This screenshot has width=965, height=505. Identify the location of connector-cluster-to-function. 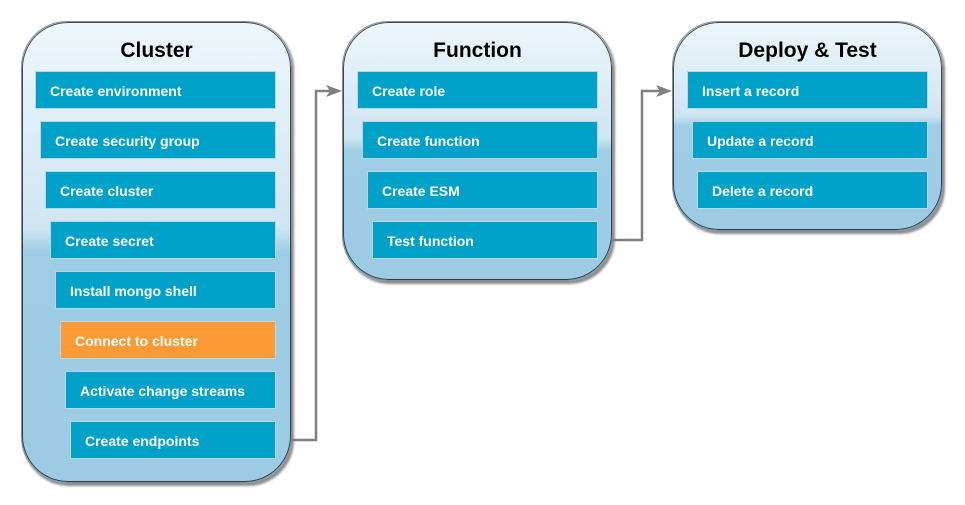
(316, 263).